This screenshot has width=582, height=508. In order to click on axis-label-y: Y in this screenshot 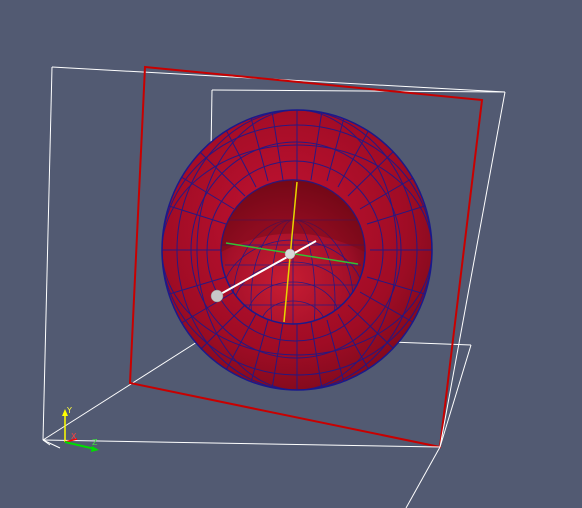, I will do `click(69, 410)`.